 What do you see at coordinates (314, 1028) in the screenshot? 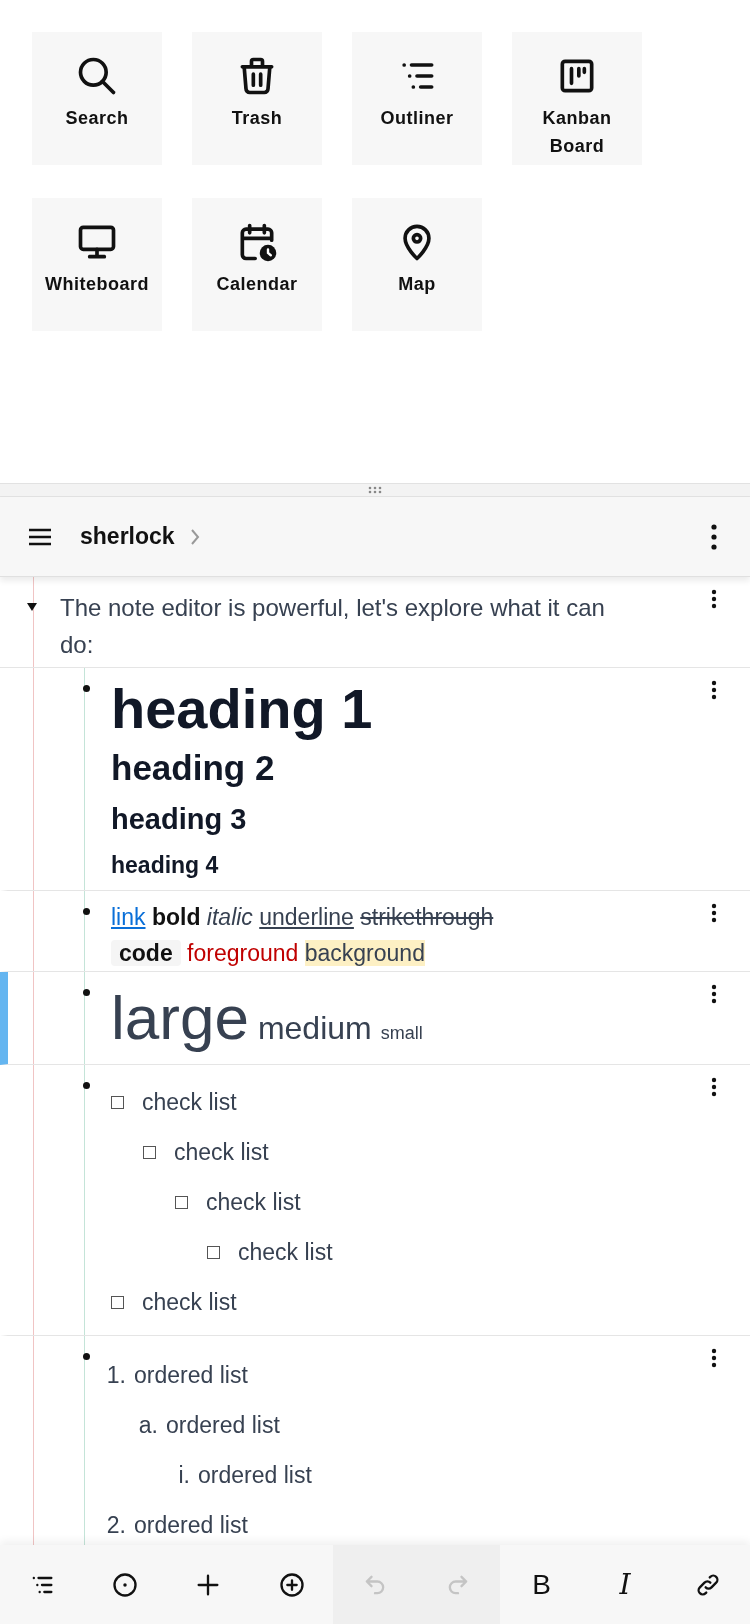
I see `sample-text: medium` at bounding box center [314, 1028].